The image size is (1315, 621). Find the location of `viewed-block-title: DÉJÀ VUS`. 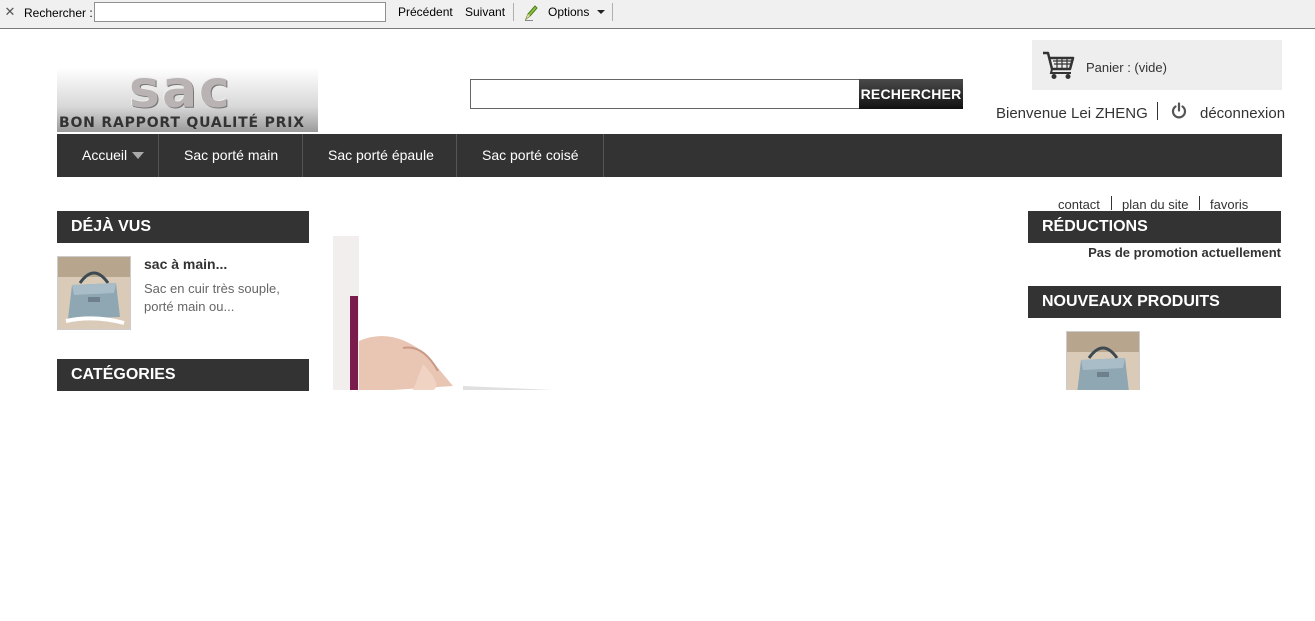

viewed-block-title: DÉJÀ VUS is located at coordinates (183, 227).